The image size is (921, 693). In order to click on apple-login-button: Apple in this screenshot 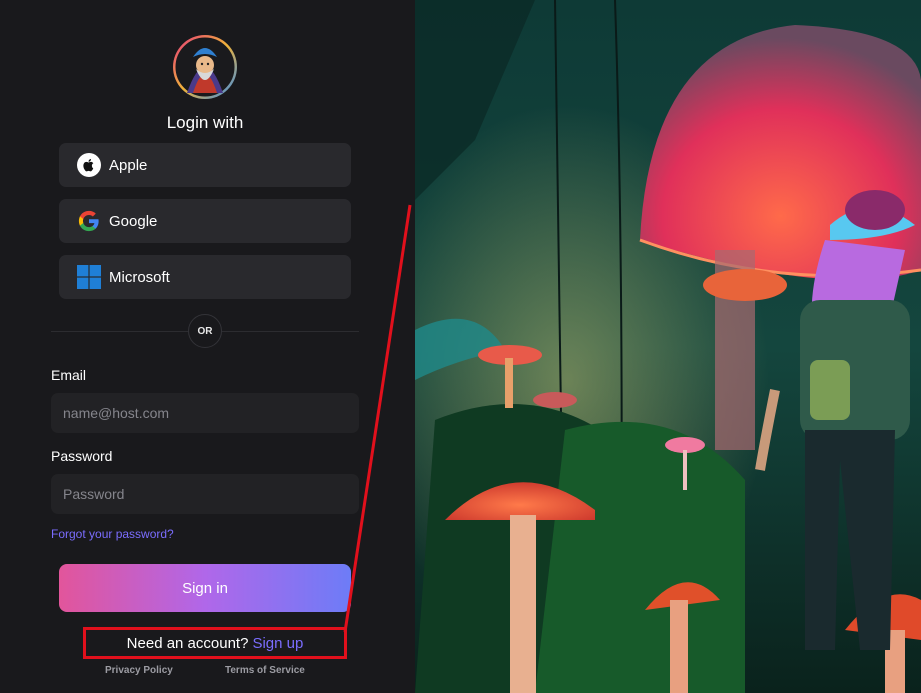, I will do `click(205, 165)`.